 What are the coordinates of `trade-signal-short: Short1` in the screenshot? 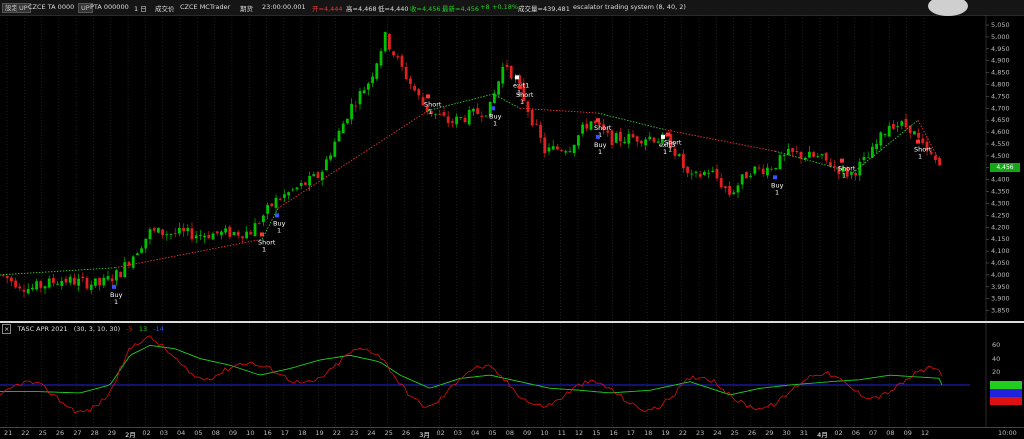 It's located at (267, 242).